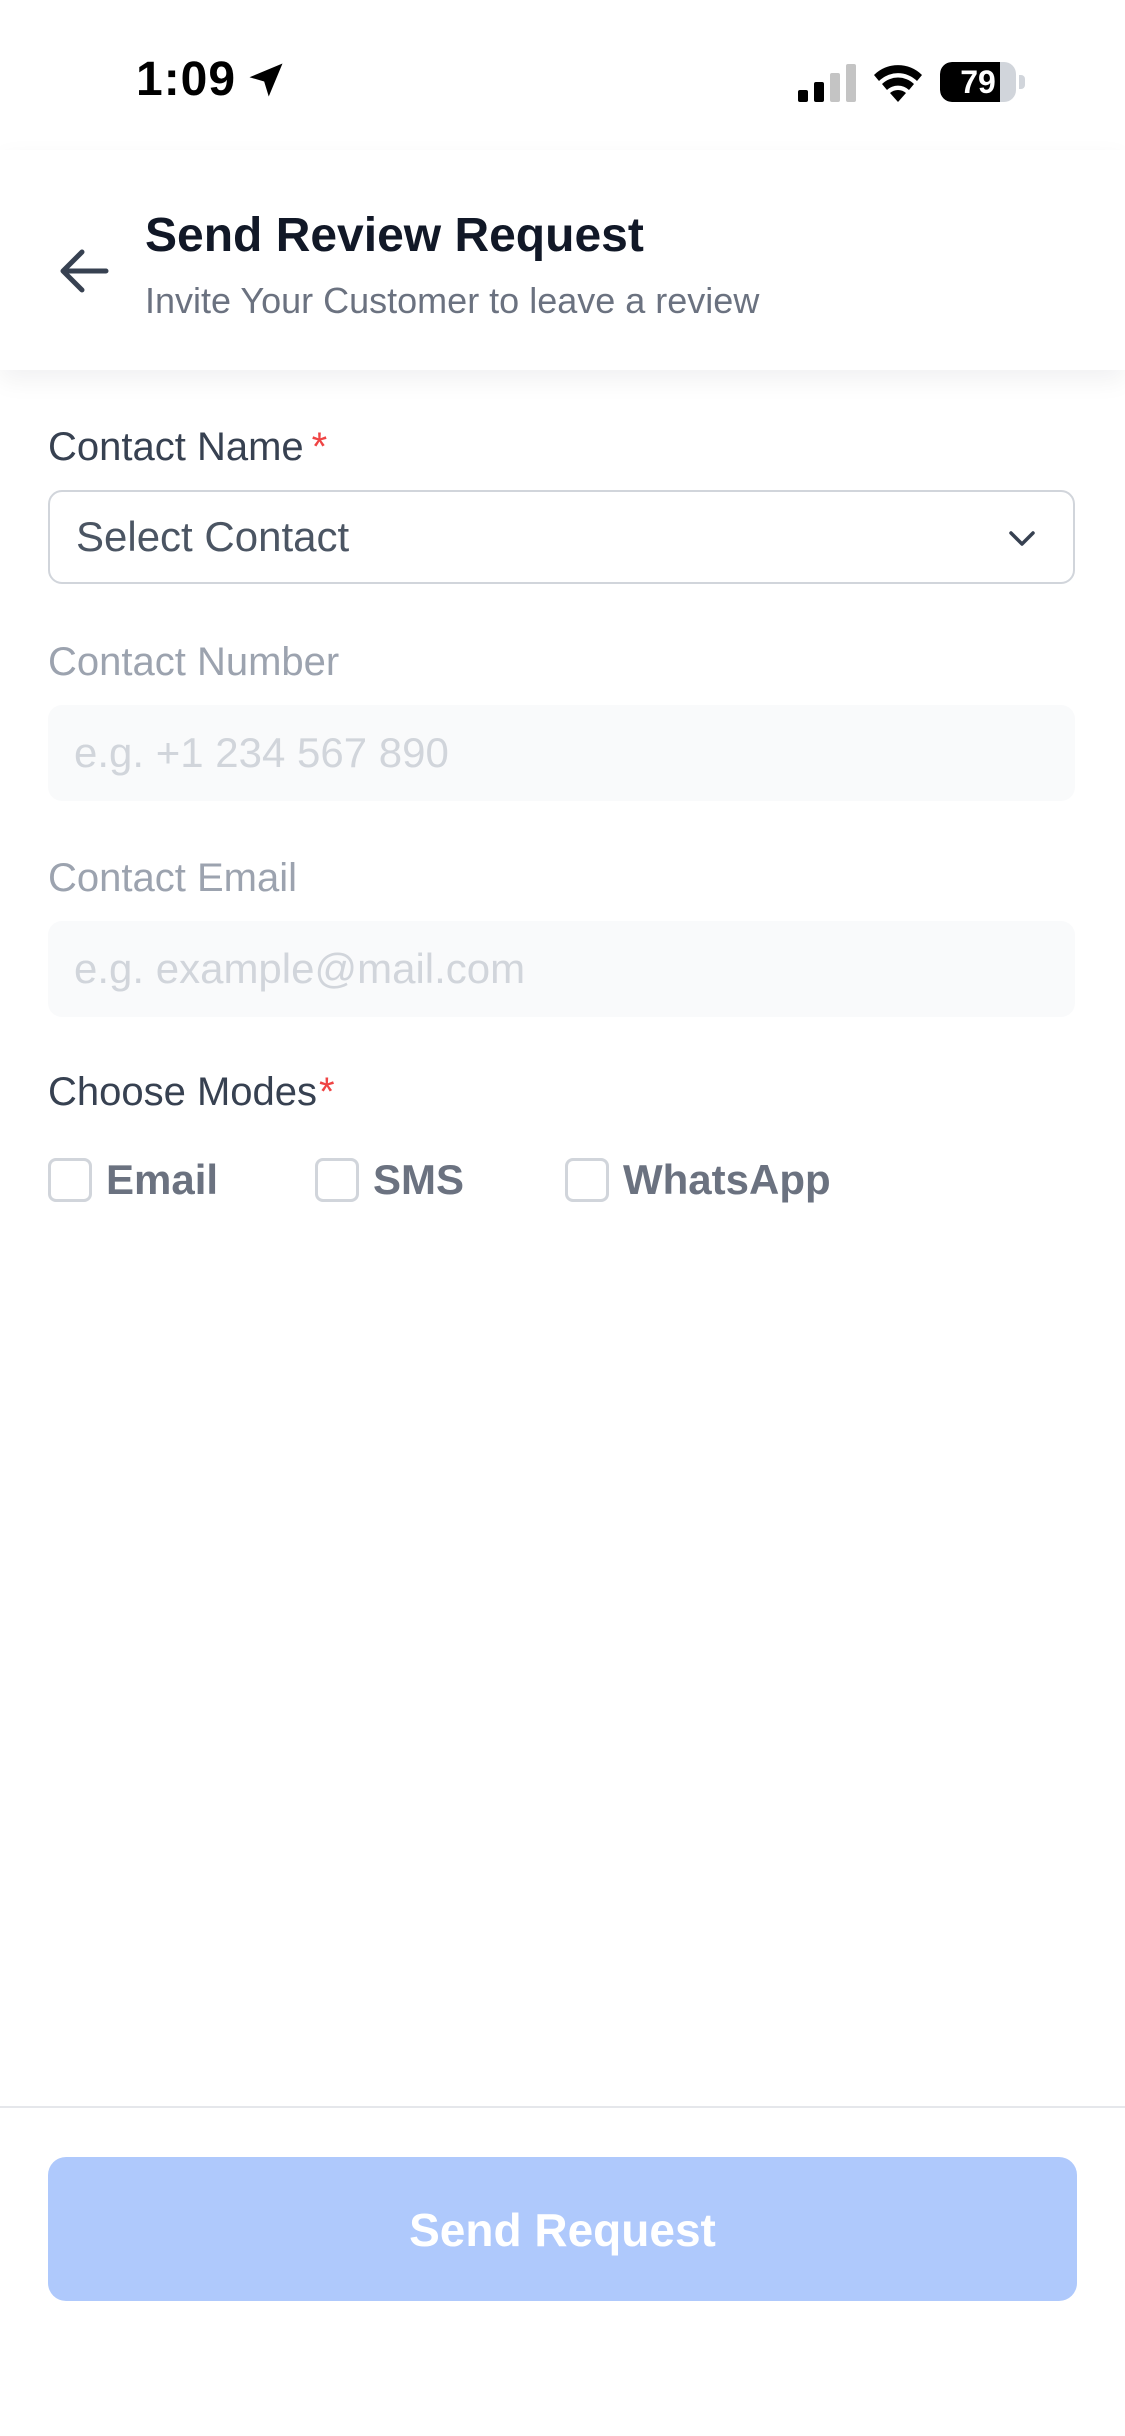 The width and height of the screenshot is (1125, 2436). What do you see at coordinates (213, 536) in the screenshot?
I see `contact-select-value: Select Contact` at bounding box center [213, 536].